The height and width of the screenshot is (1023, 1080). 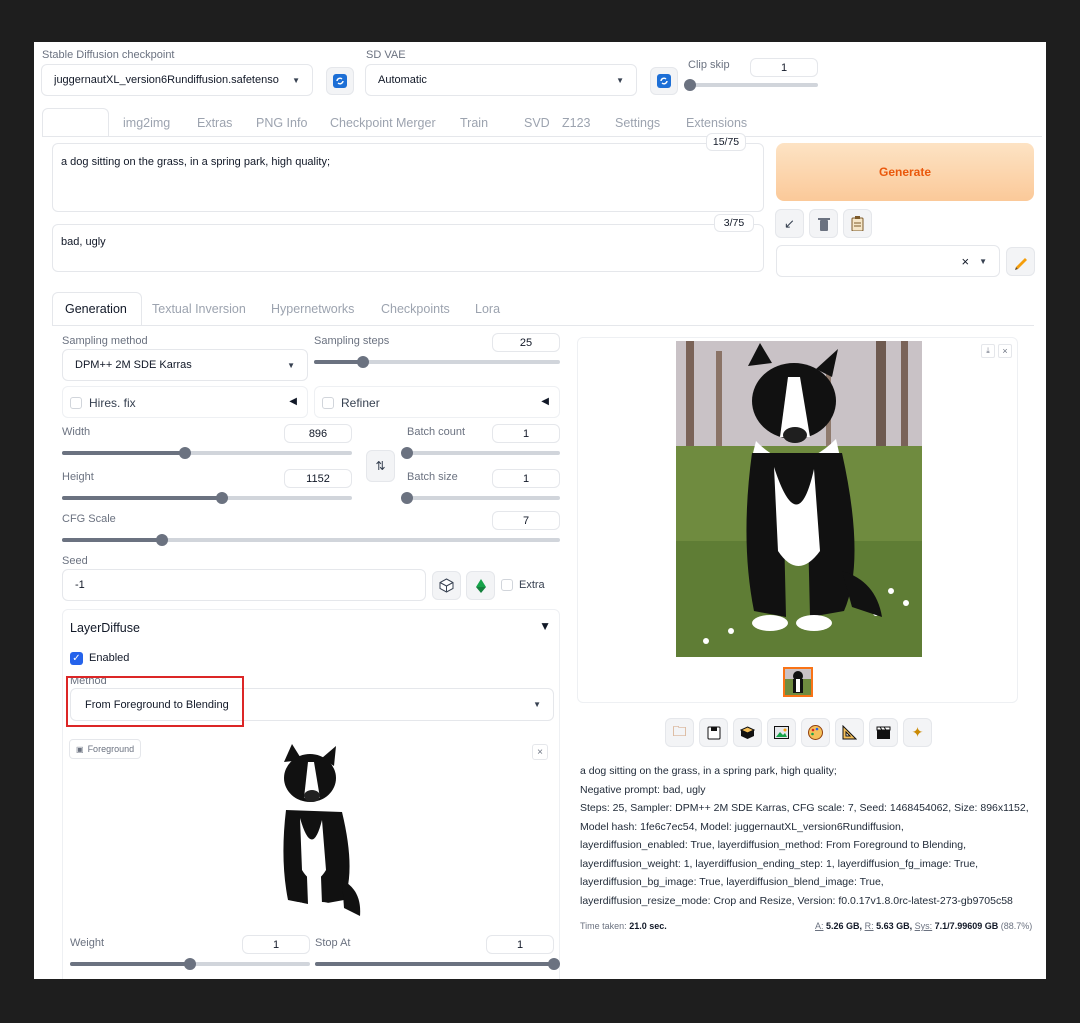 What do you see at coordinates (96, 309) in the screenshot?
I see `subtab-generation: Generation` at bounding box center [96, 309].